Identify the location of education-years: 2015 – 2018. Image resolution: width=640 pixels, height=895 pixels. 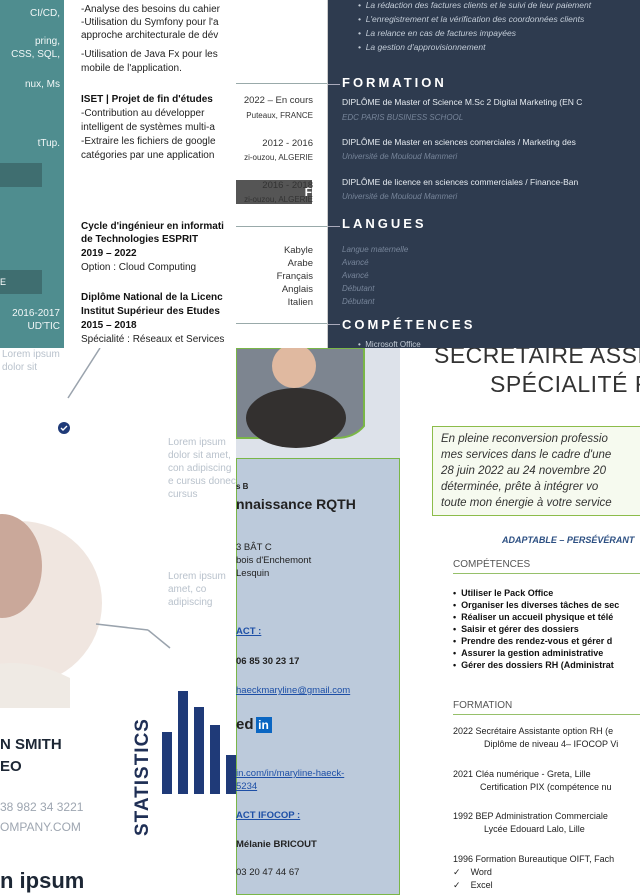
(109, 325).